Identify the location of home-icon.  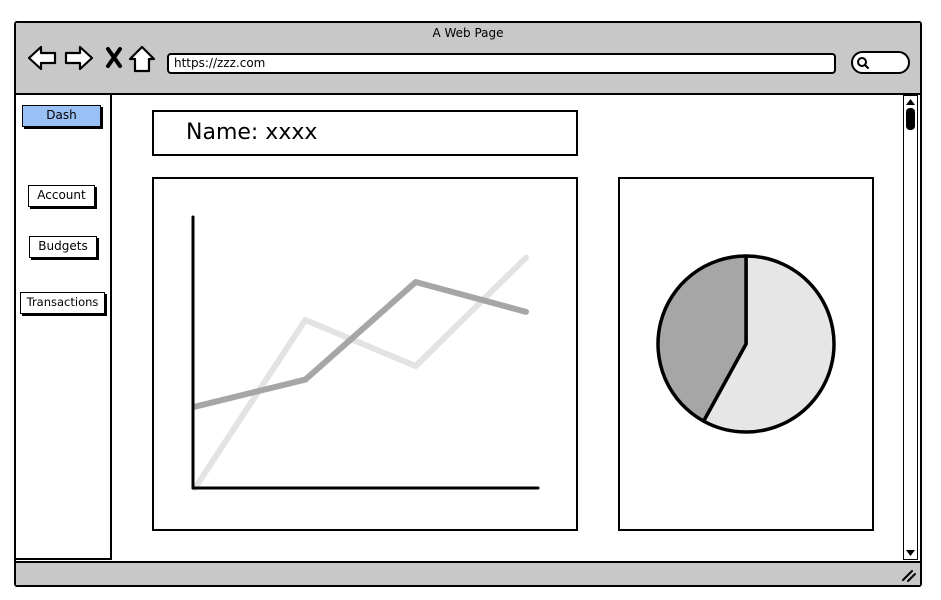
(142, 59).